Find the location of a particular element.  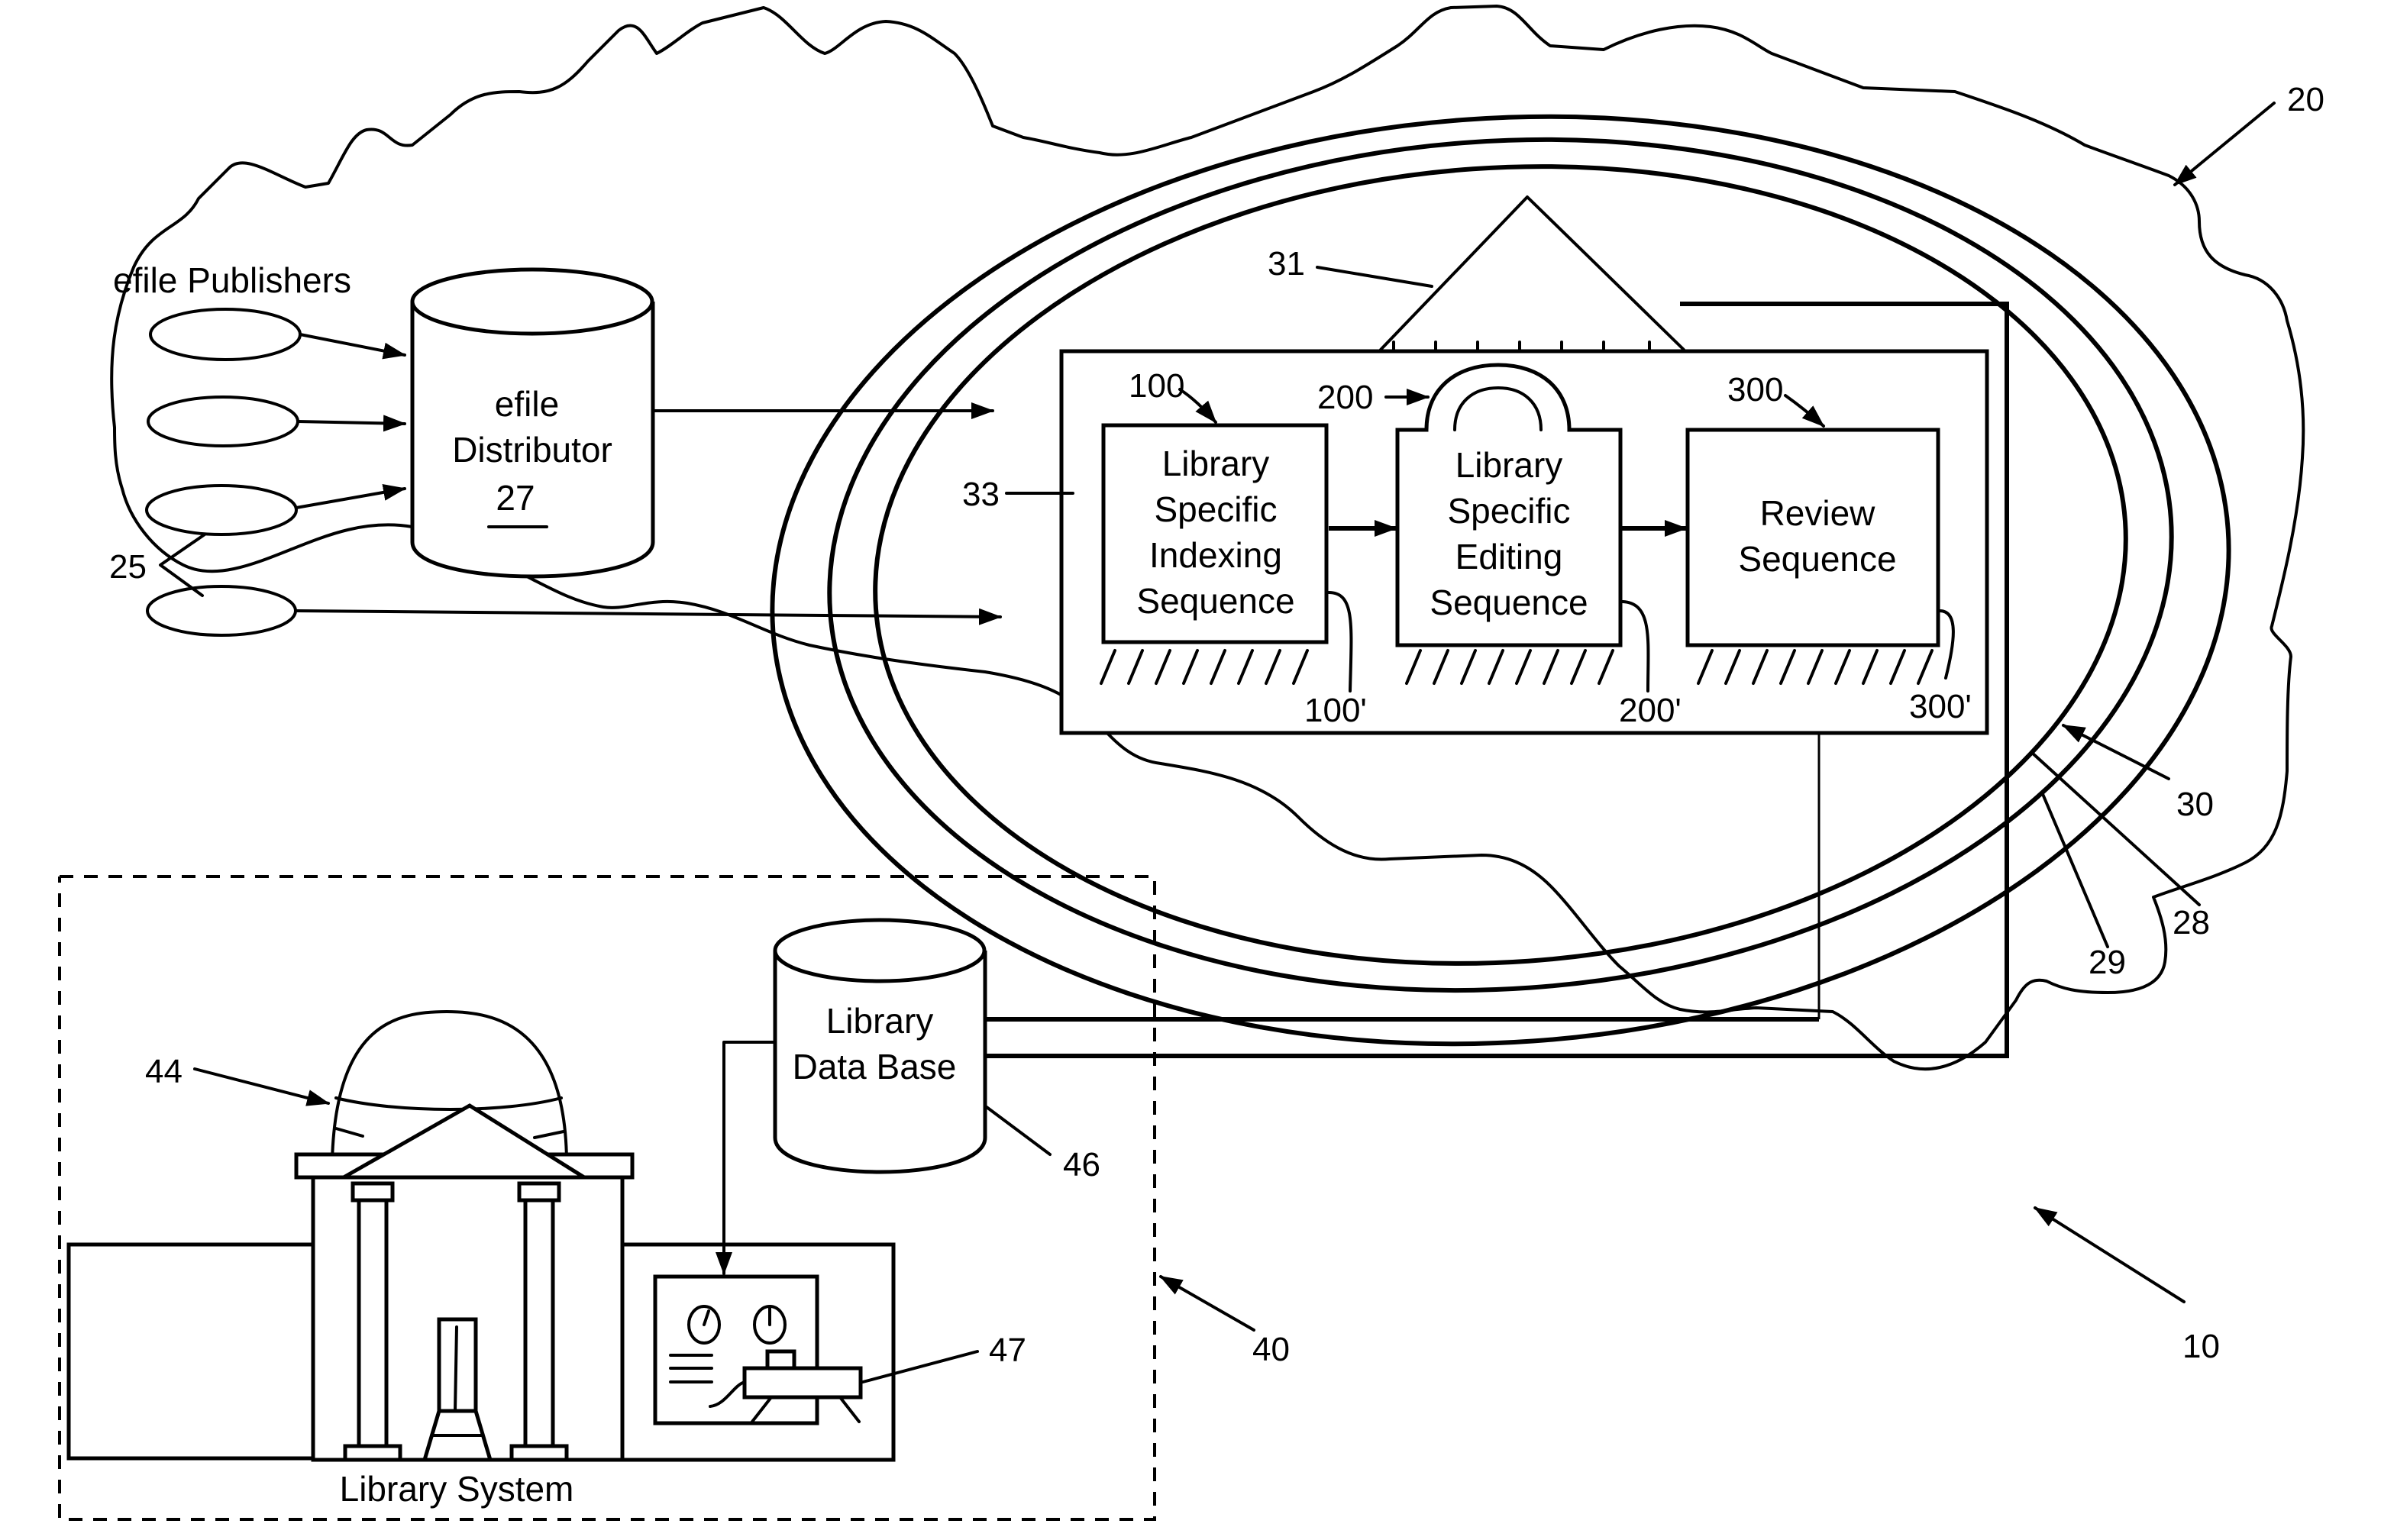

review-line-1: Review is located at coordinates (1818, 513).